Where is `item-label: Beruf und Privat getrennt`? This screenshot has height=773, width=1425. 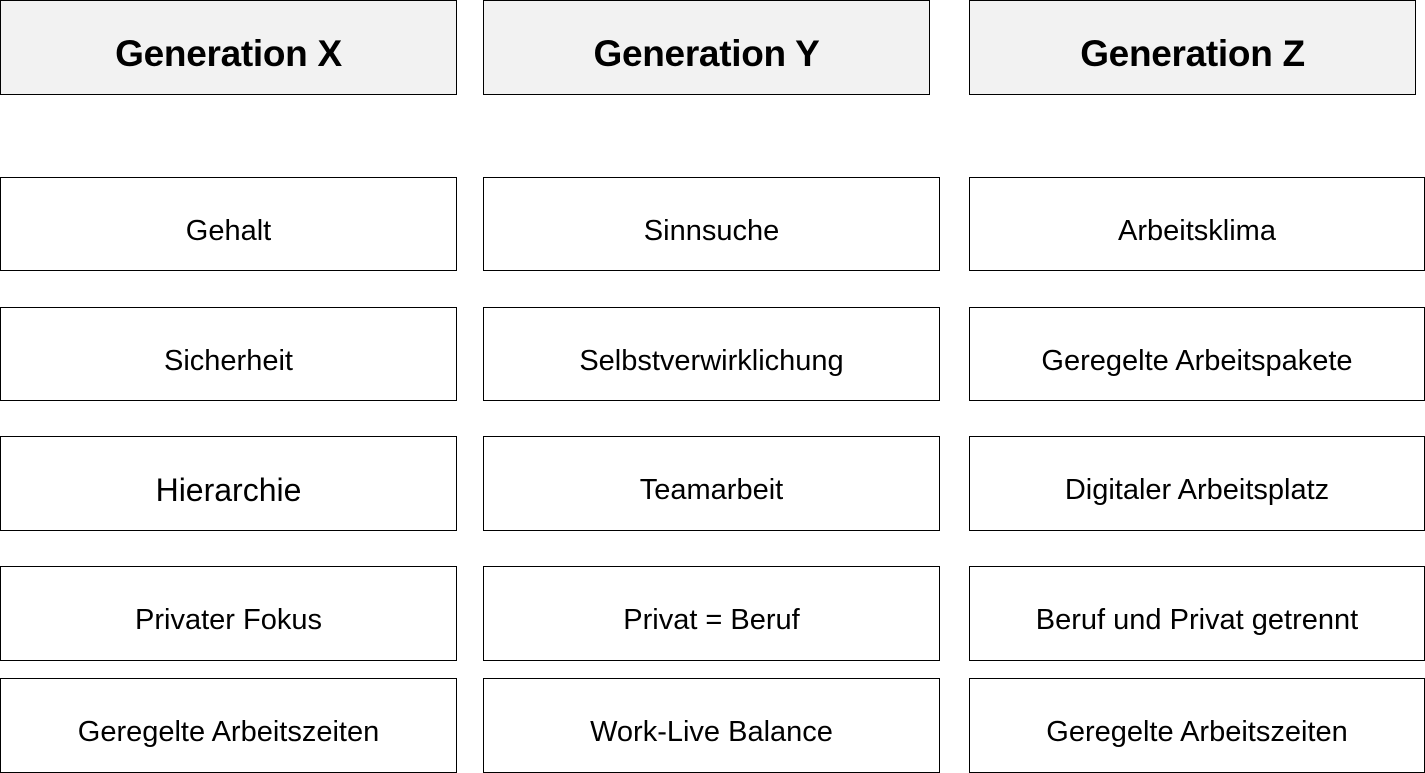 item-label: Beruf und Privat getrennt is located at coordinates (1197, 620).